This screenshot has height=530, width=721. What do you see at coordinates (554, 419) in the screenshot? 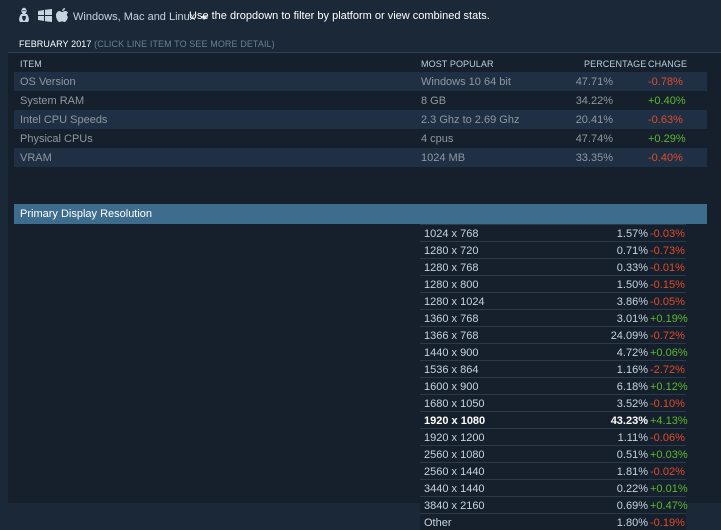
I see `resolution-row: 1920 x 1080 43.23% +4.13%` at bounding box center [554, 419].